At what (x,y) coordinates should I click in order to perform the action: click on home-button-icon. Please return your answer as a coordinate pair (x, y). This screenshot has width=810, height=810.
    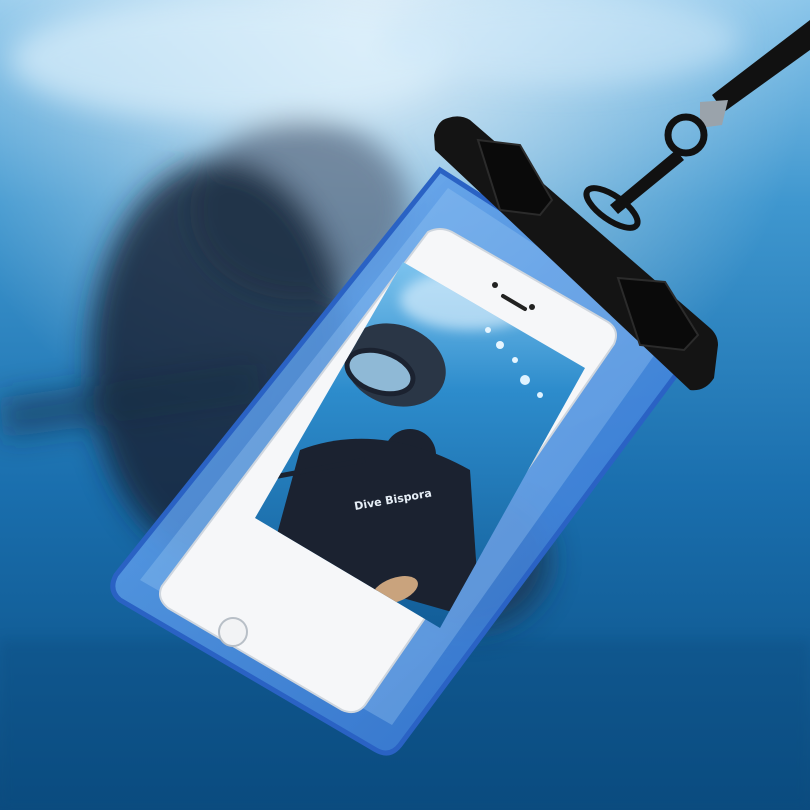
    Looking at the image, I should click on (233, 632).